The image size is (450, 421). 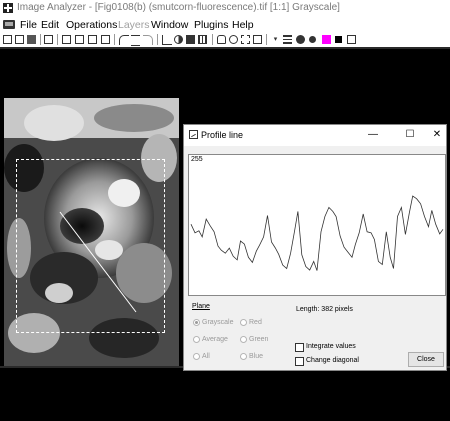 What do you see at coordinates (90, 246) in the screenshot?
I see `selection-rectangle` at bounding box center [90, 246].